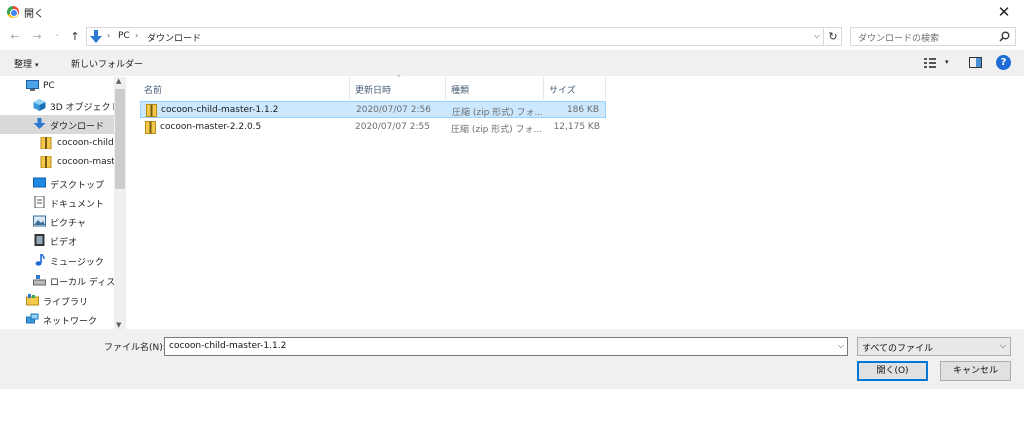  What do you see at coordinates (77, 127) in the screenshot?
I see `sidebar-item-label: ダウンロード` at bounding box center [77, 127].